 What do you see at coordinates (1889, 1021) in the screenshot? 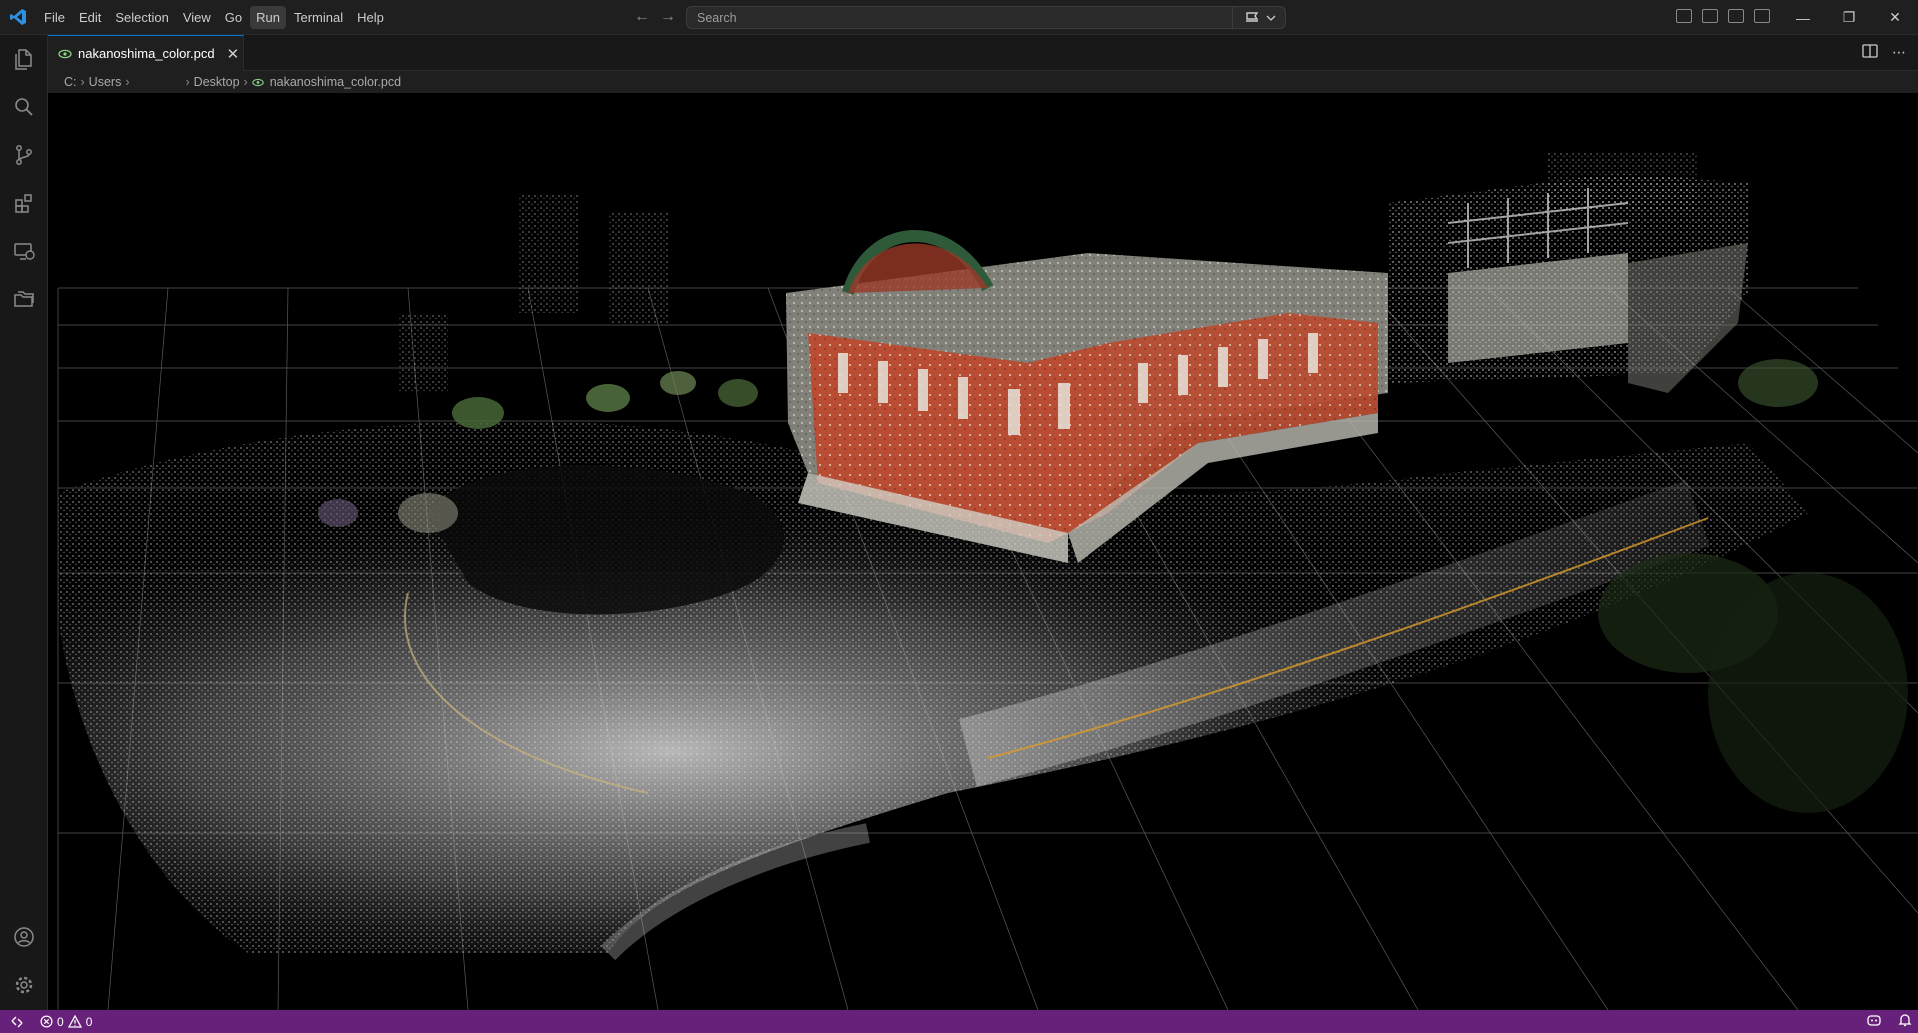
I see `status-right-items` at bounding box center [1889, 1021].